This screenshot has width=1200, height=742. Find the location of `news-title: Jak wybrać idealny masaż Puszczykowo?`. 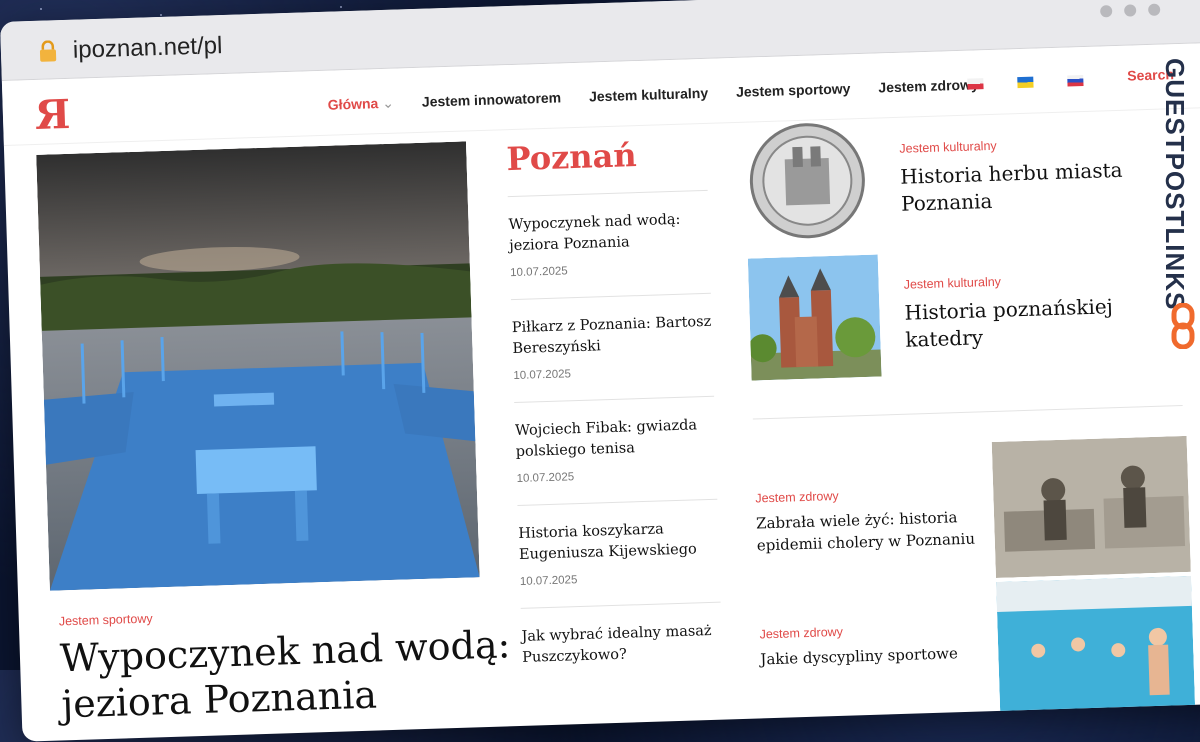

news-title: Jak wybrać idealny masaż Puszczykowo? is located at coordinates (621, 645).